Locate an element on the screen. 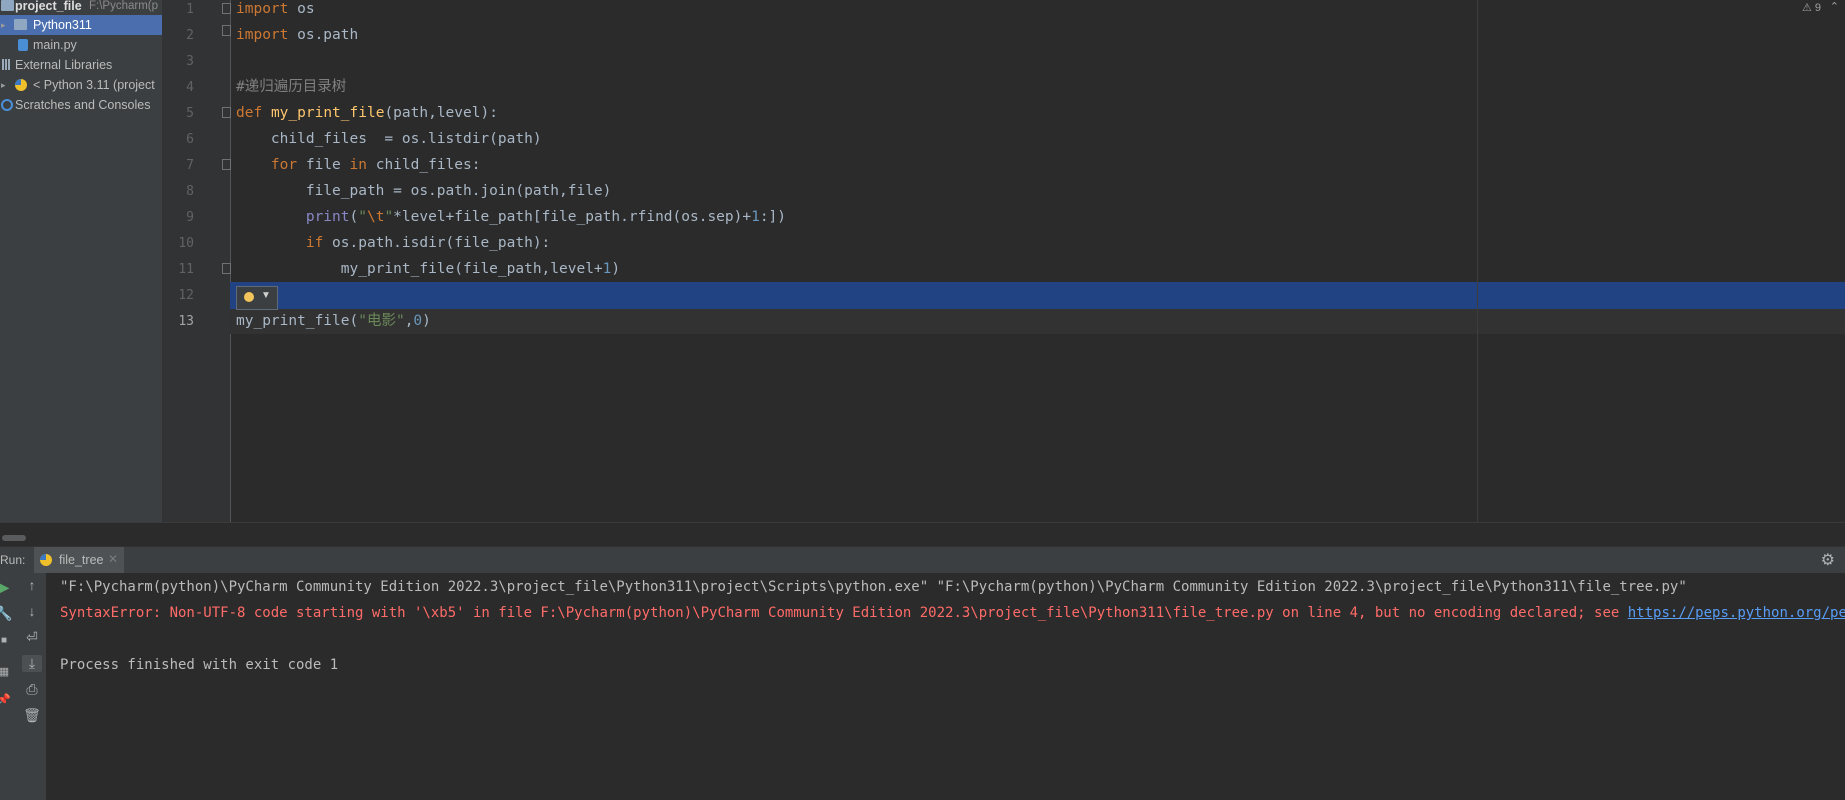 The image size is (1845, 800). line-number: 9 is located at coordinates (190, 217).